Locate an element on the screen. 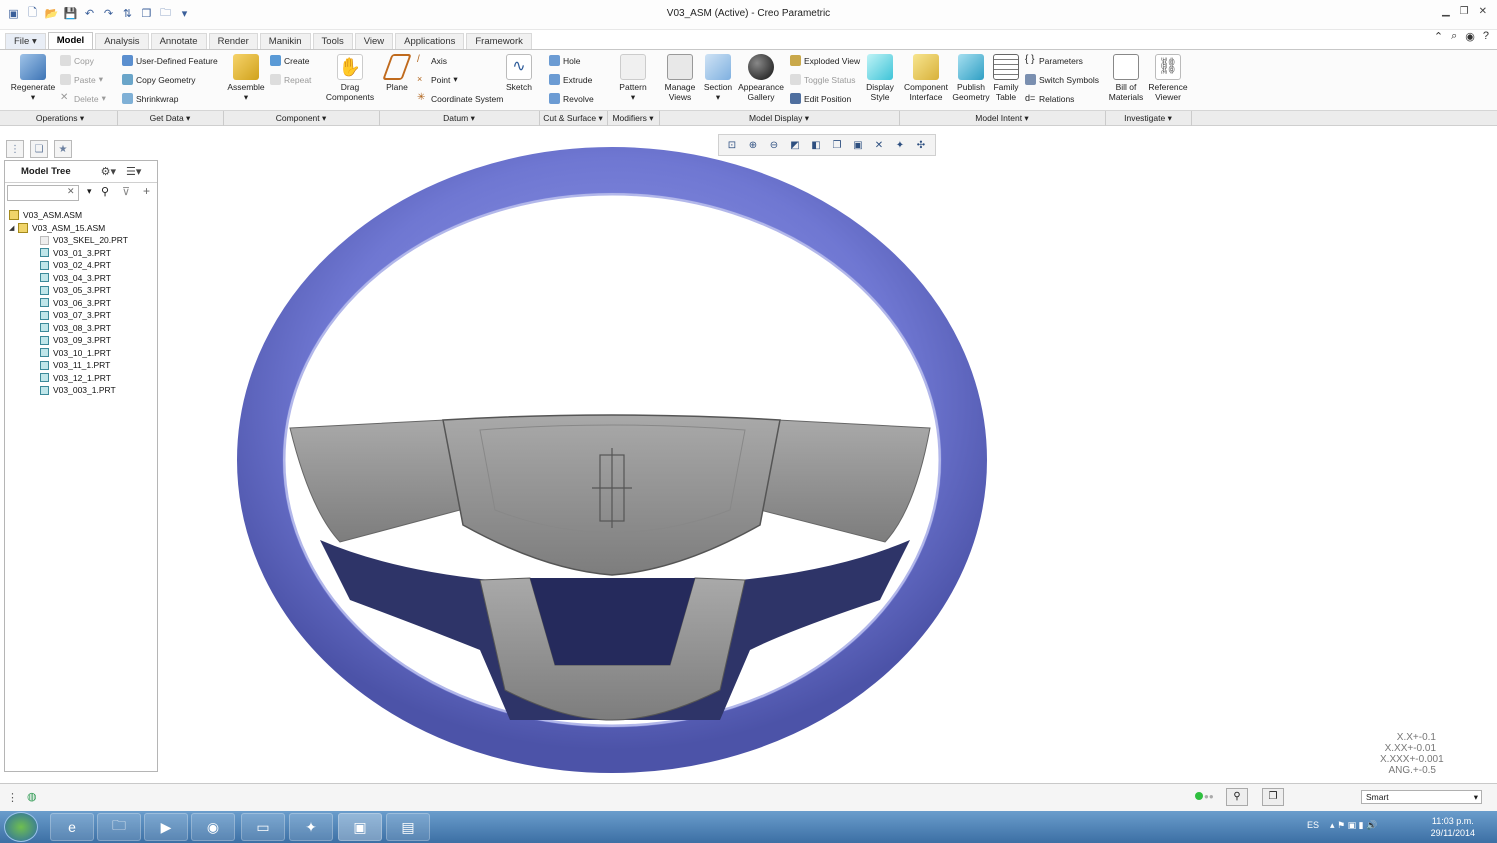 This screenshot has width=1497, height=843. tab-framework: Framework is located at coordinates (499, 41).